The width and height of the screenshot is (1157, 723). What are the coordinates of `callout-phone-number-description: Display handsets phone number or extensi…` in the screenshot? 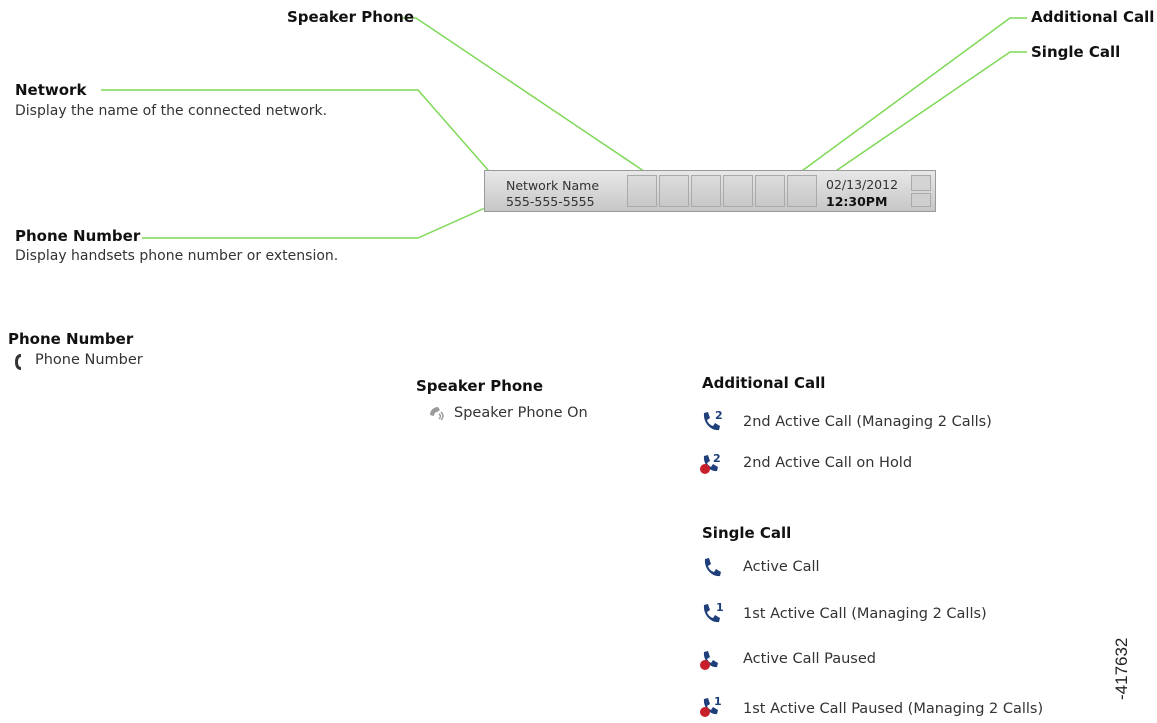 It's located at (177, 256).